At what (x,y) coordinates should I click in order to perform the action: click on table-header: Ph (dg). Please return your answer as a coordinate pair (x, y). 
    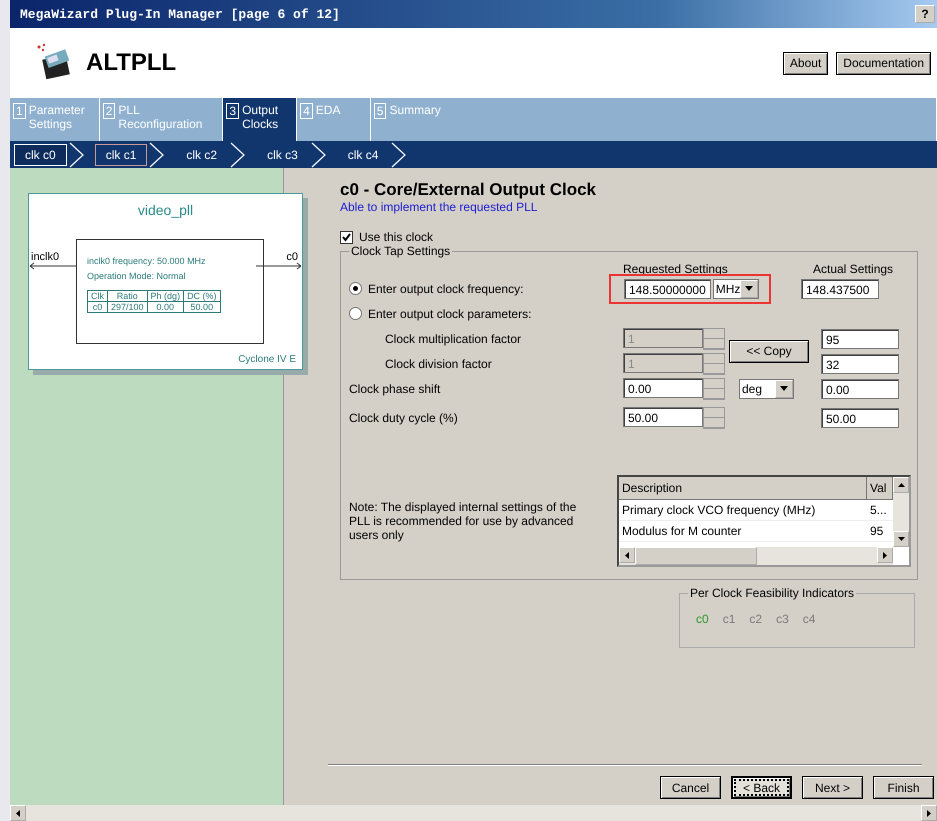
    Looking at the image, I should click on (165, 296).